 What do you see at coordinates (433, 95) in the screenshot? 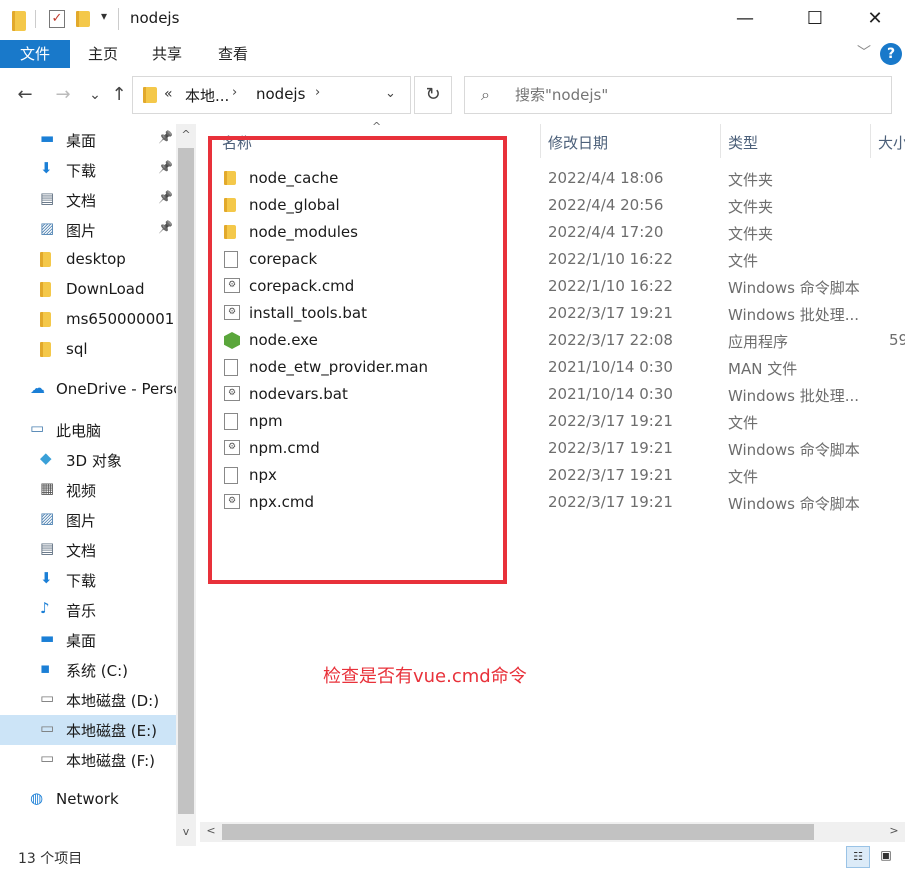
I see `refresh-button: ↻` at bounding box center [433, 95].